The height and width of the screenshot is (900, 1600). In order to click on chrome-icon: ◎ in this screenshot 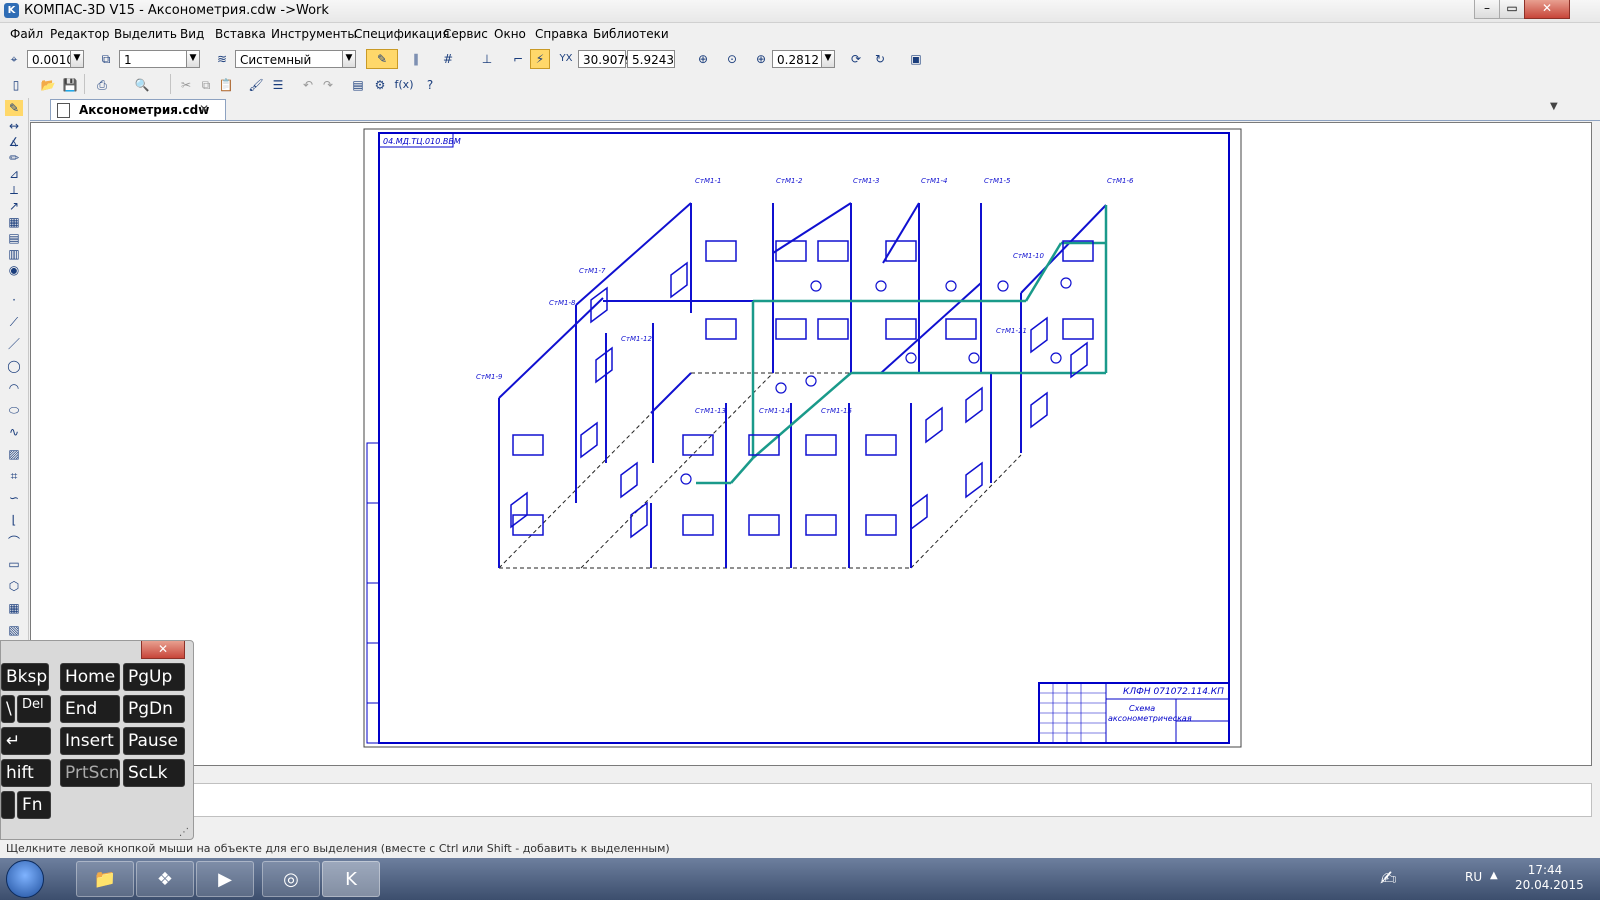, I will do `click(291, 879)`.